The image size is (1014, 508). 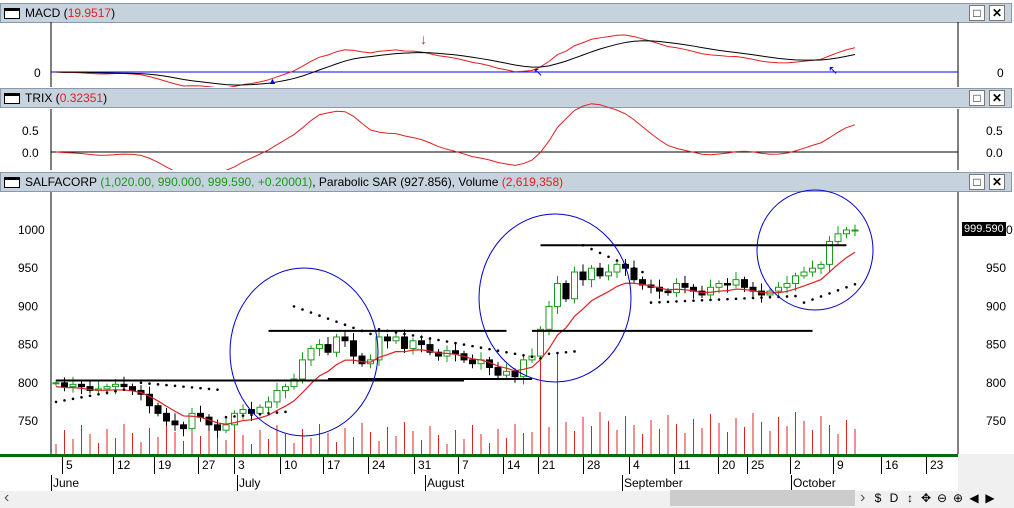 What do you see at coordinates (726, 465) in the screenshot?
I see `date-tick: 20` at bounding box center [726, 465].